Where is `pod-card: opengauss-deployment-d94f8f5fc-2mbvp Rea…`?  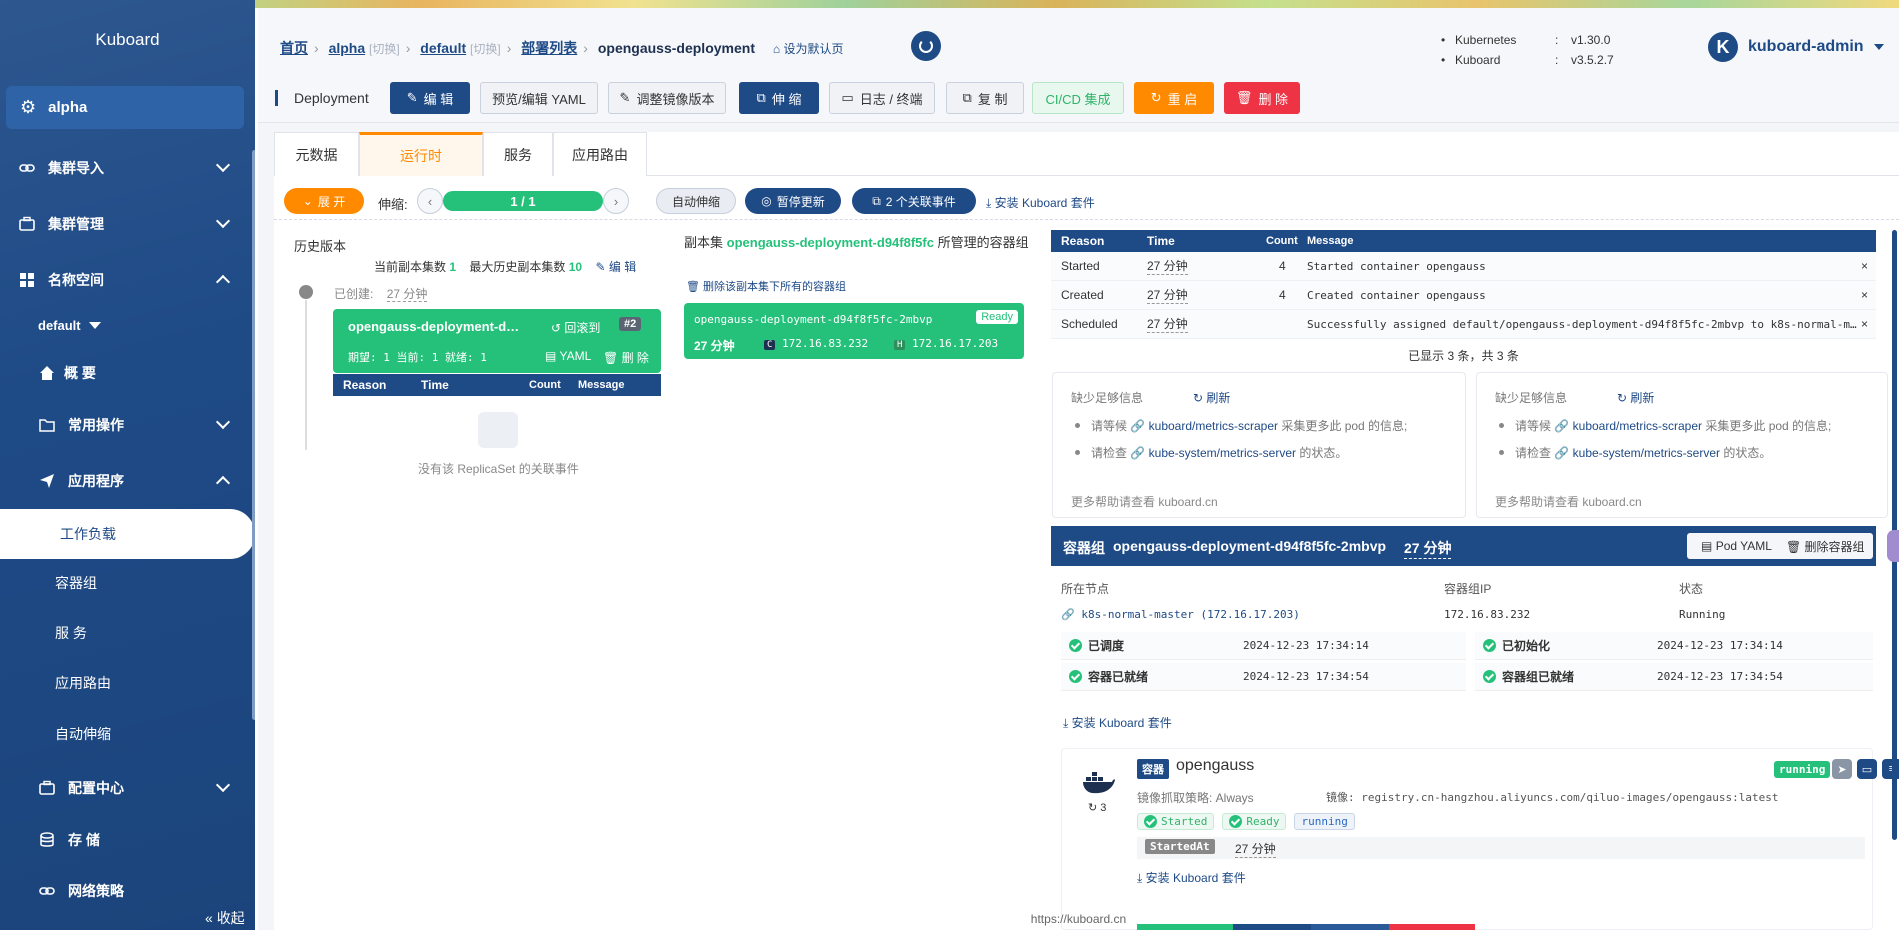
pod-card: opengauss-deployment-d94f8f5fc-2mbvp Rea… is located at coordinates (854, 331).